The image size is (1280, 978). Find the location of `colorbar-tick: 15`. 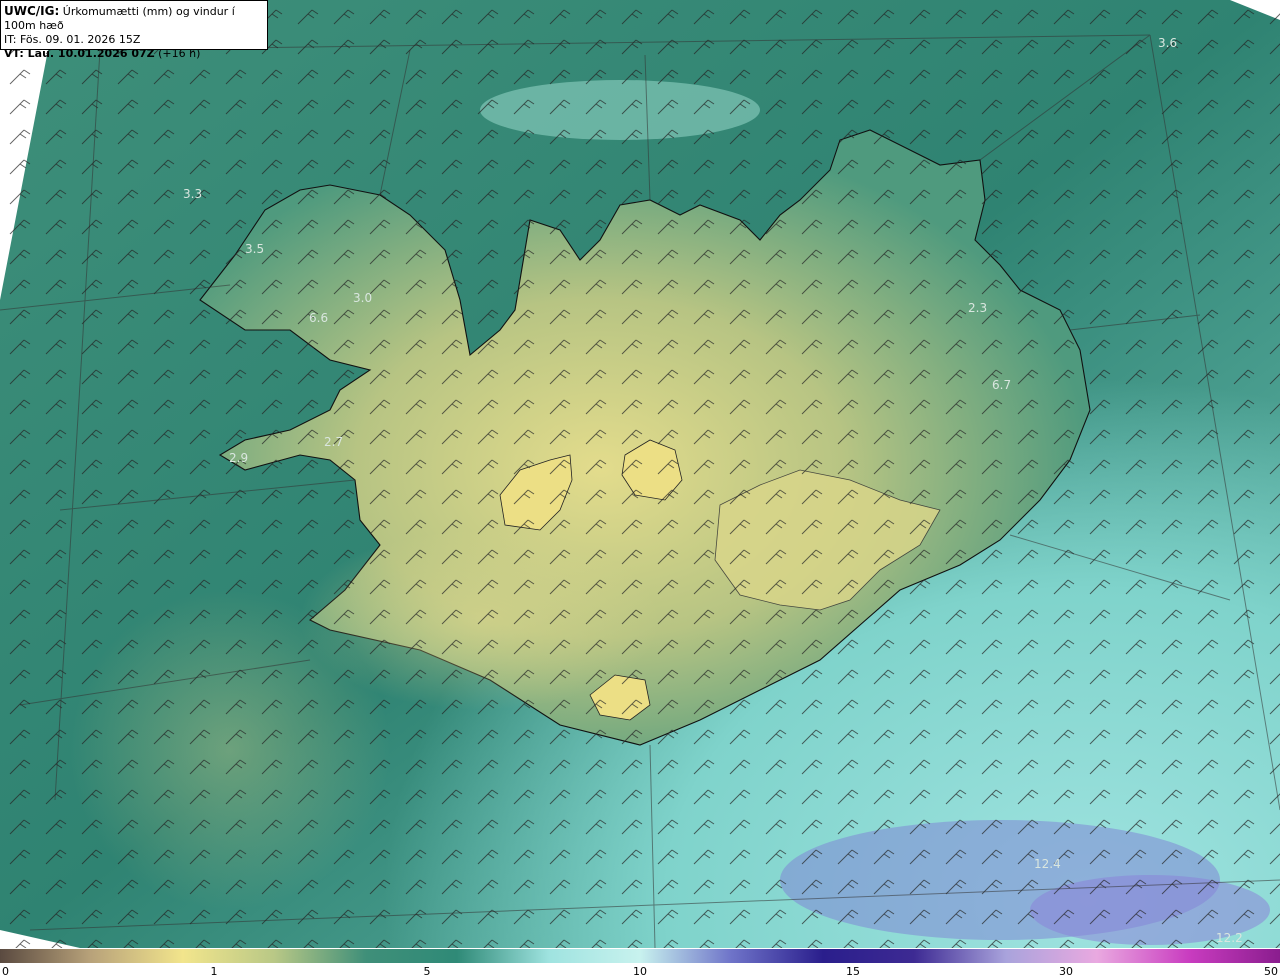

colorbar-tick: 15 is located at coordinates (853, 971).